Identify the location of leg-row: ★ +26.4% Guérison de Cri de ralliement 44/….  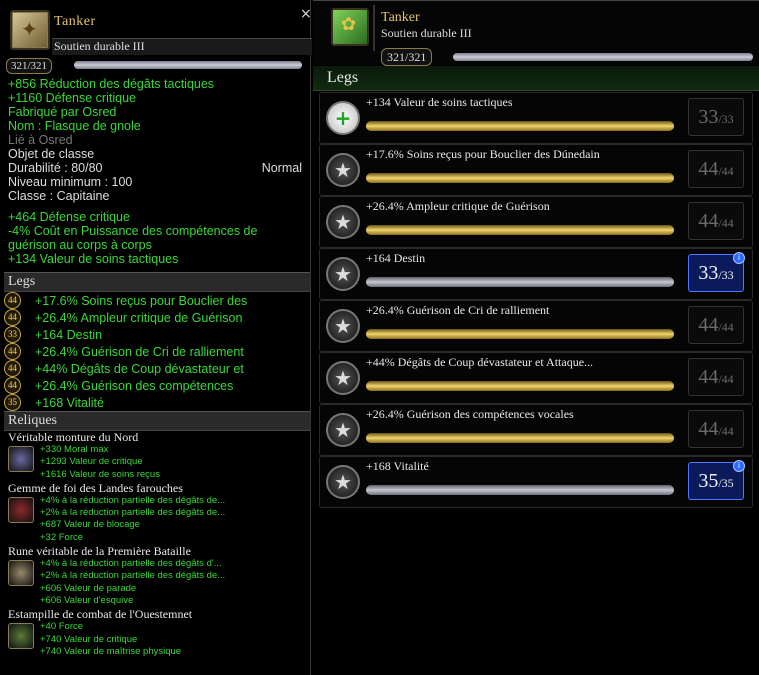
(536, 326).